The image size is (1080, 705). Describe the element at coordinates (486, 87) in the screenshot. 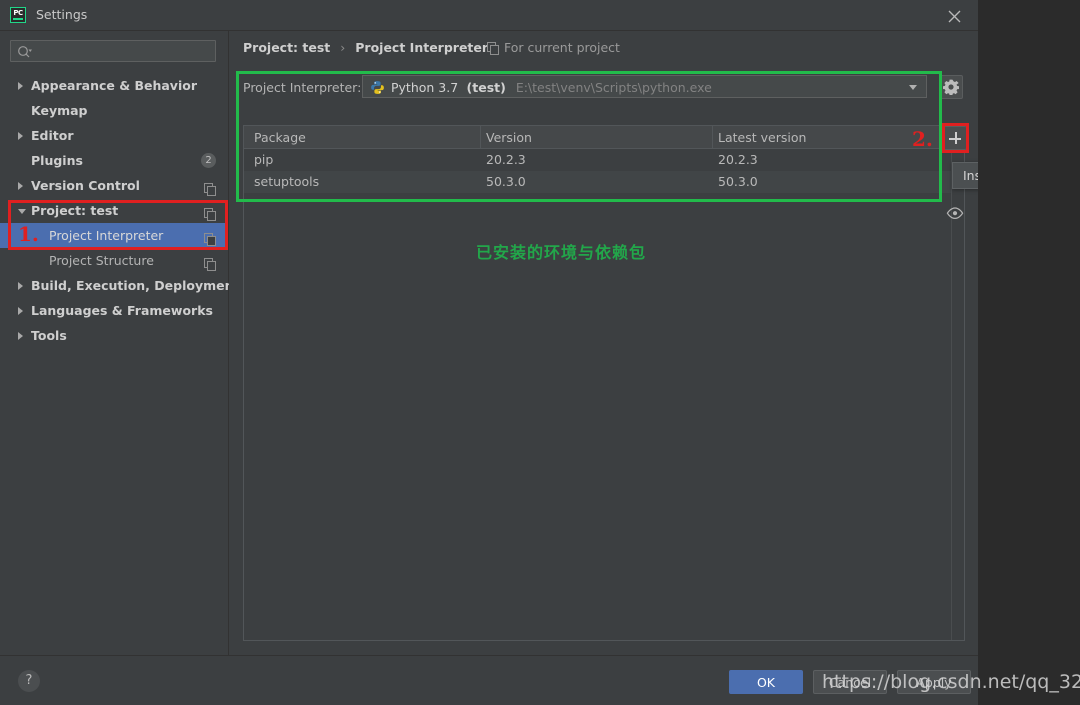

I see `interpreter-env: (test)` at that location.